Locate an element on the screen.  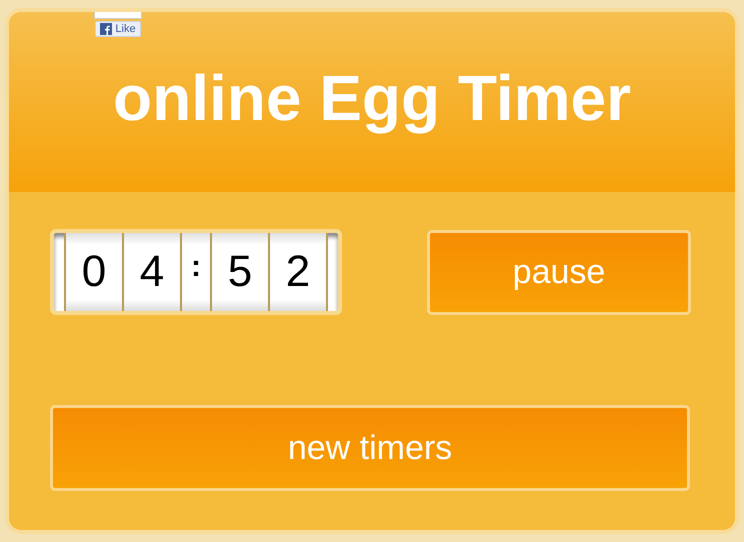
facebook-icon is located at coordinates (106, 29).